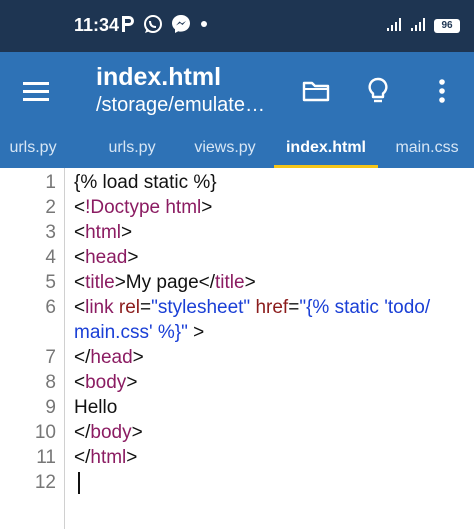 Image resolution: width=474 pixels, height=529 pixels. I want to click on more-vertical-icon, so click(442, 91).